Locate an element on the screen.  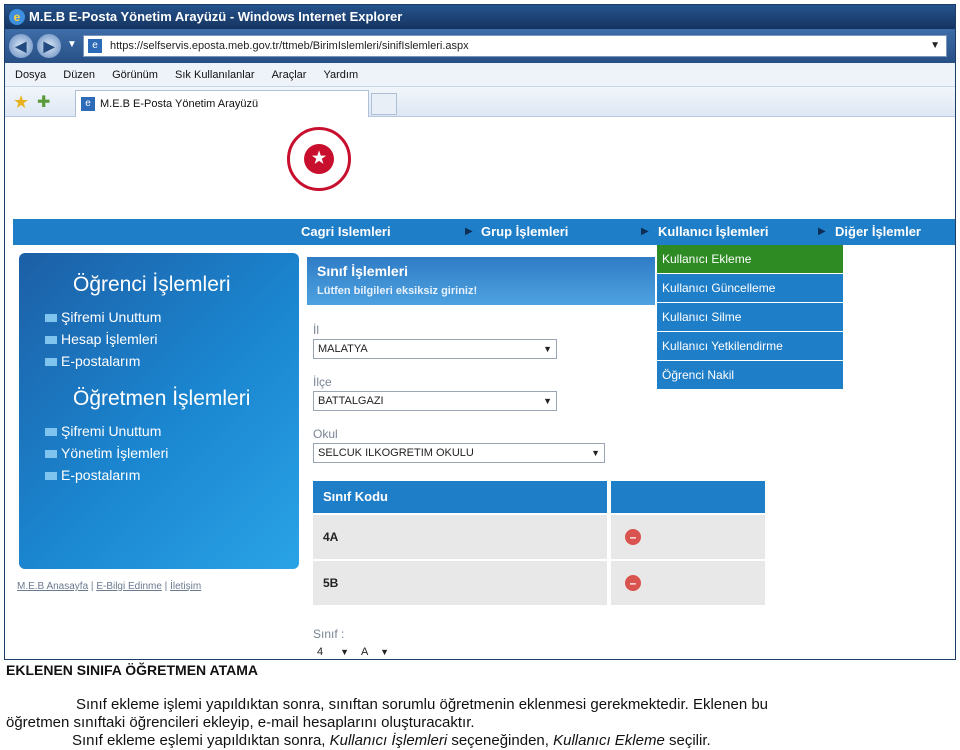
il-value: MALATYA is located at coordinates (343, 349).